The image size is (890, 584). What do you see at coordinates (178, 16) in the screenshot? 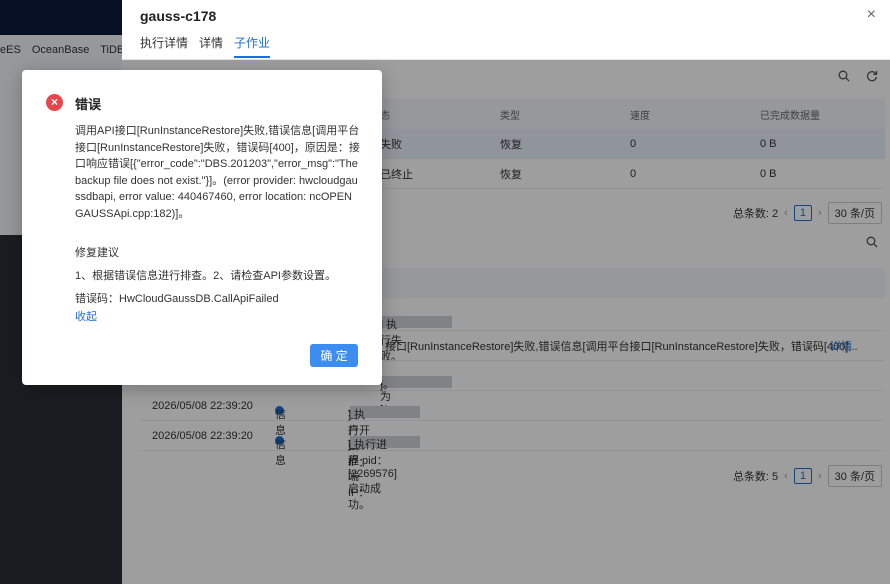
I see `drawer-title: gauss-c178` at bounding box center [178, 16].